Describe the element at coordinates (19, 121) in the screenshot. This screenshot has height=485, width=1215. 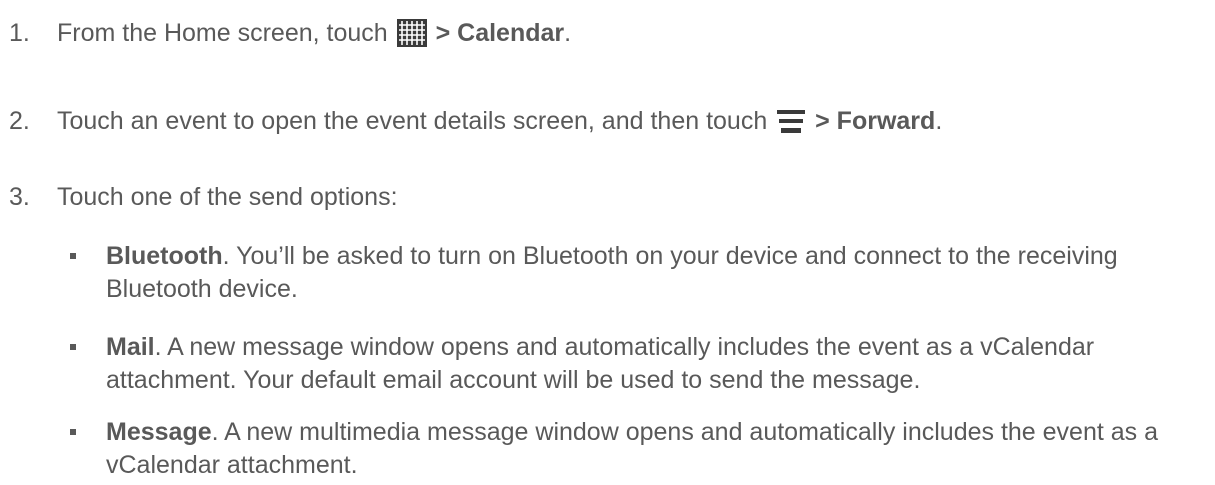
I see `step-number: 2.` at that location.